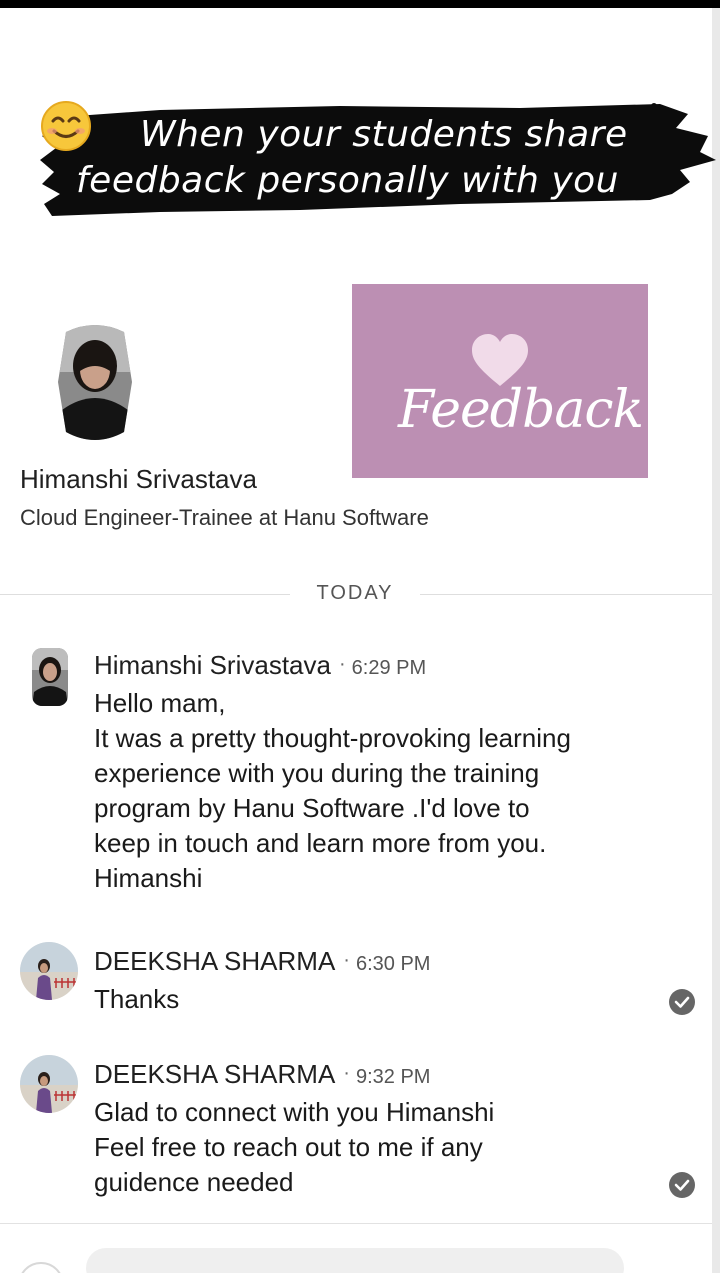 This screenshot has width=720, height=1273. I want to click on profile-name: Himanshi Srivastava, so click(138, 479).